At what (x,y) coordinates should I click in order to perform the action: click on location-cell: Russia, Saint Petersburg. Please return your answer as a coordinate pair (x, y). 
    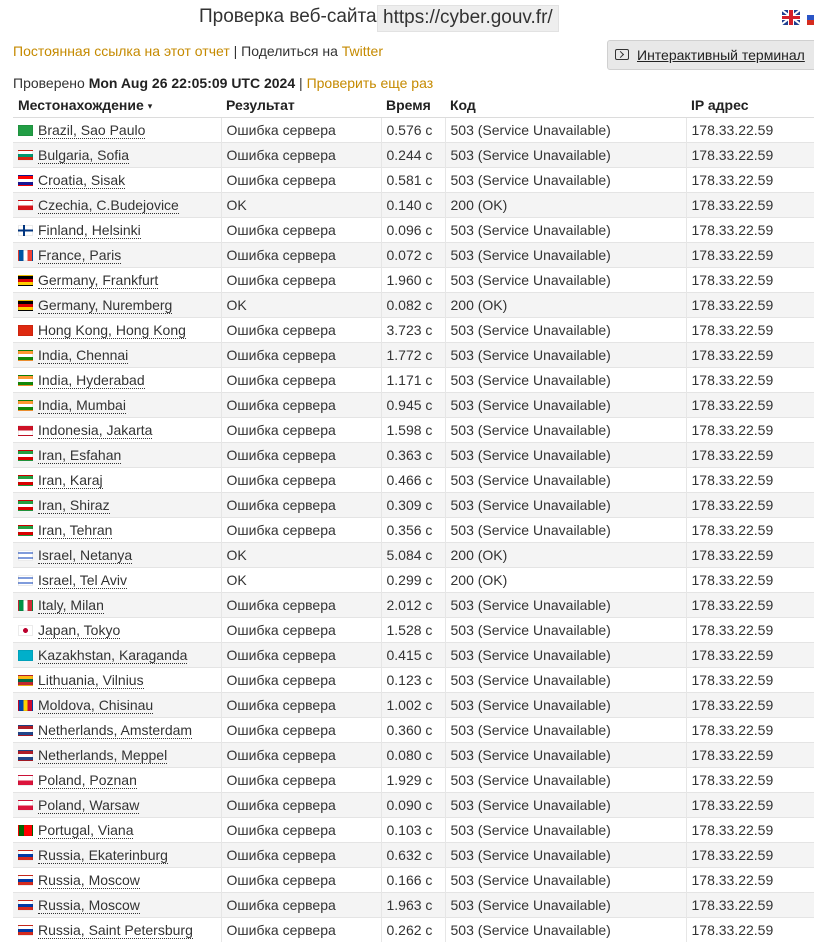
    Looking at the image, I should click on (117, 930).